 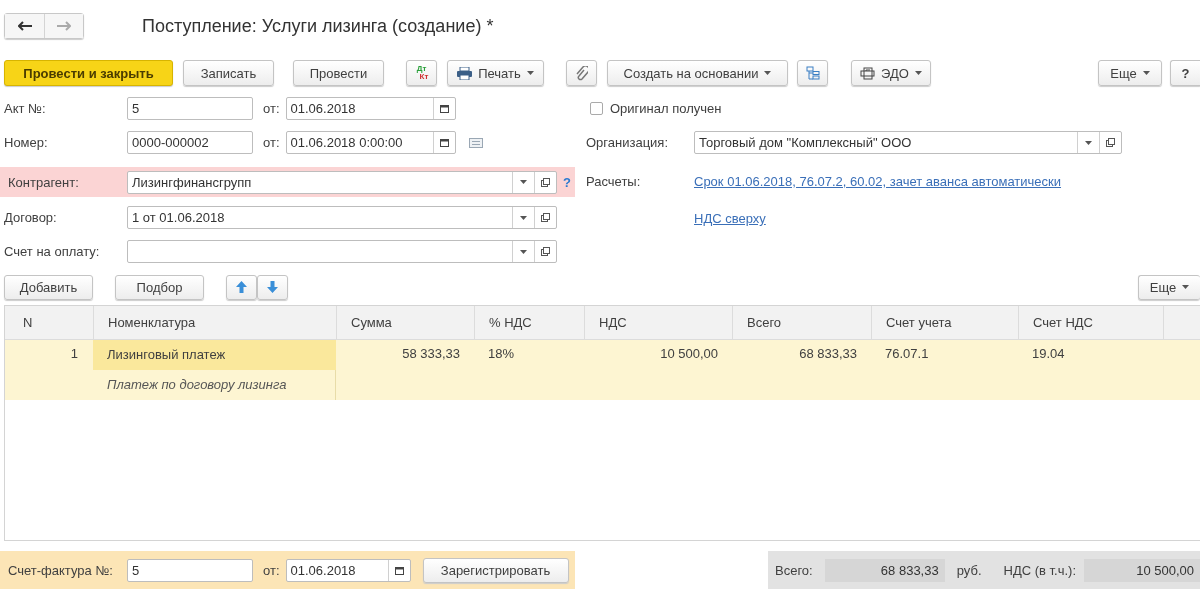 I want to click on up-arrow-icon, so click(x=241, y=287).